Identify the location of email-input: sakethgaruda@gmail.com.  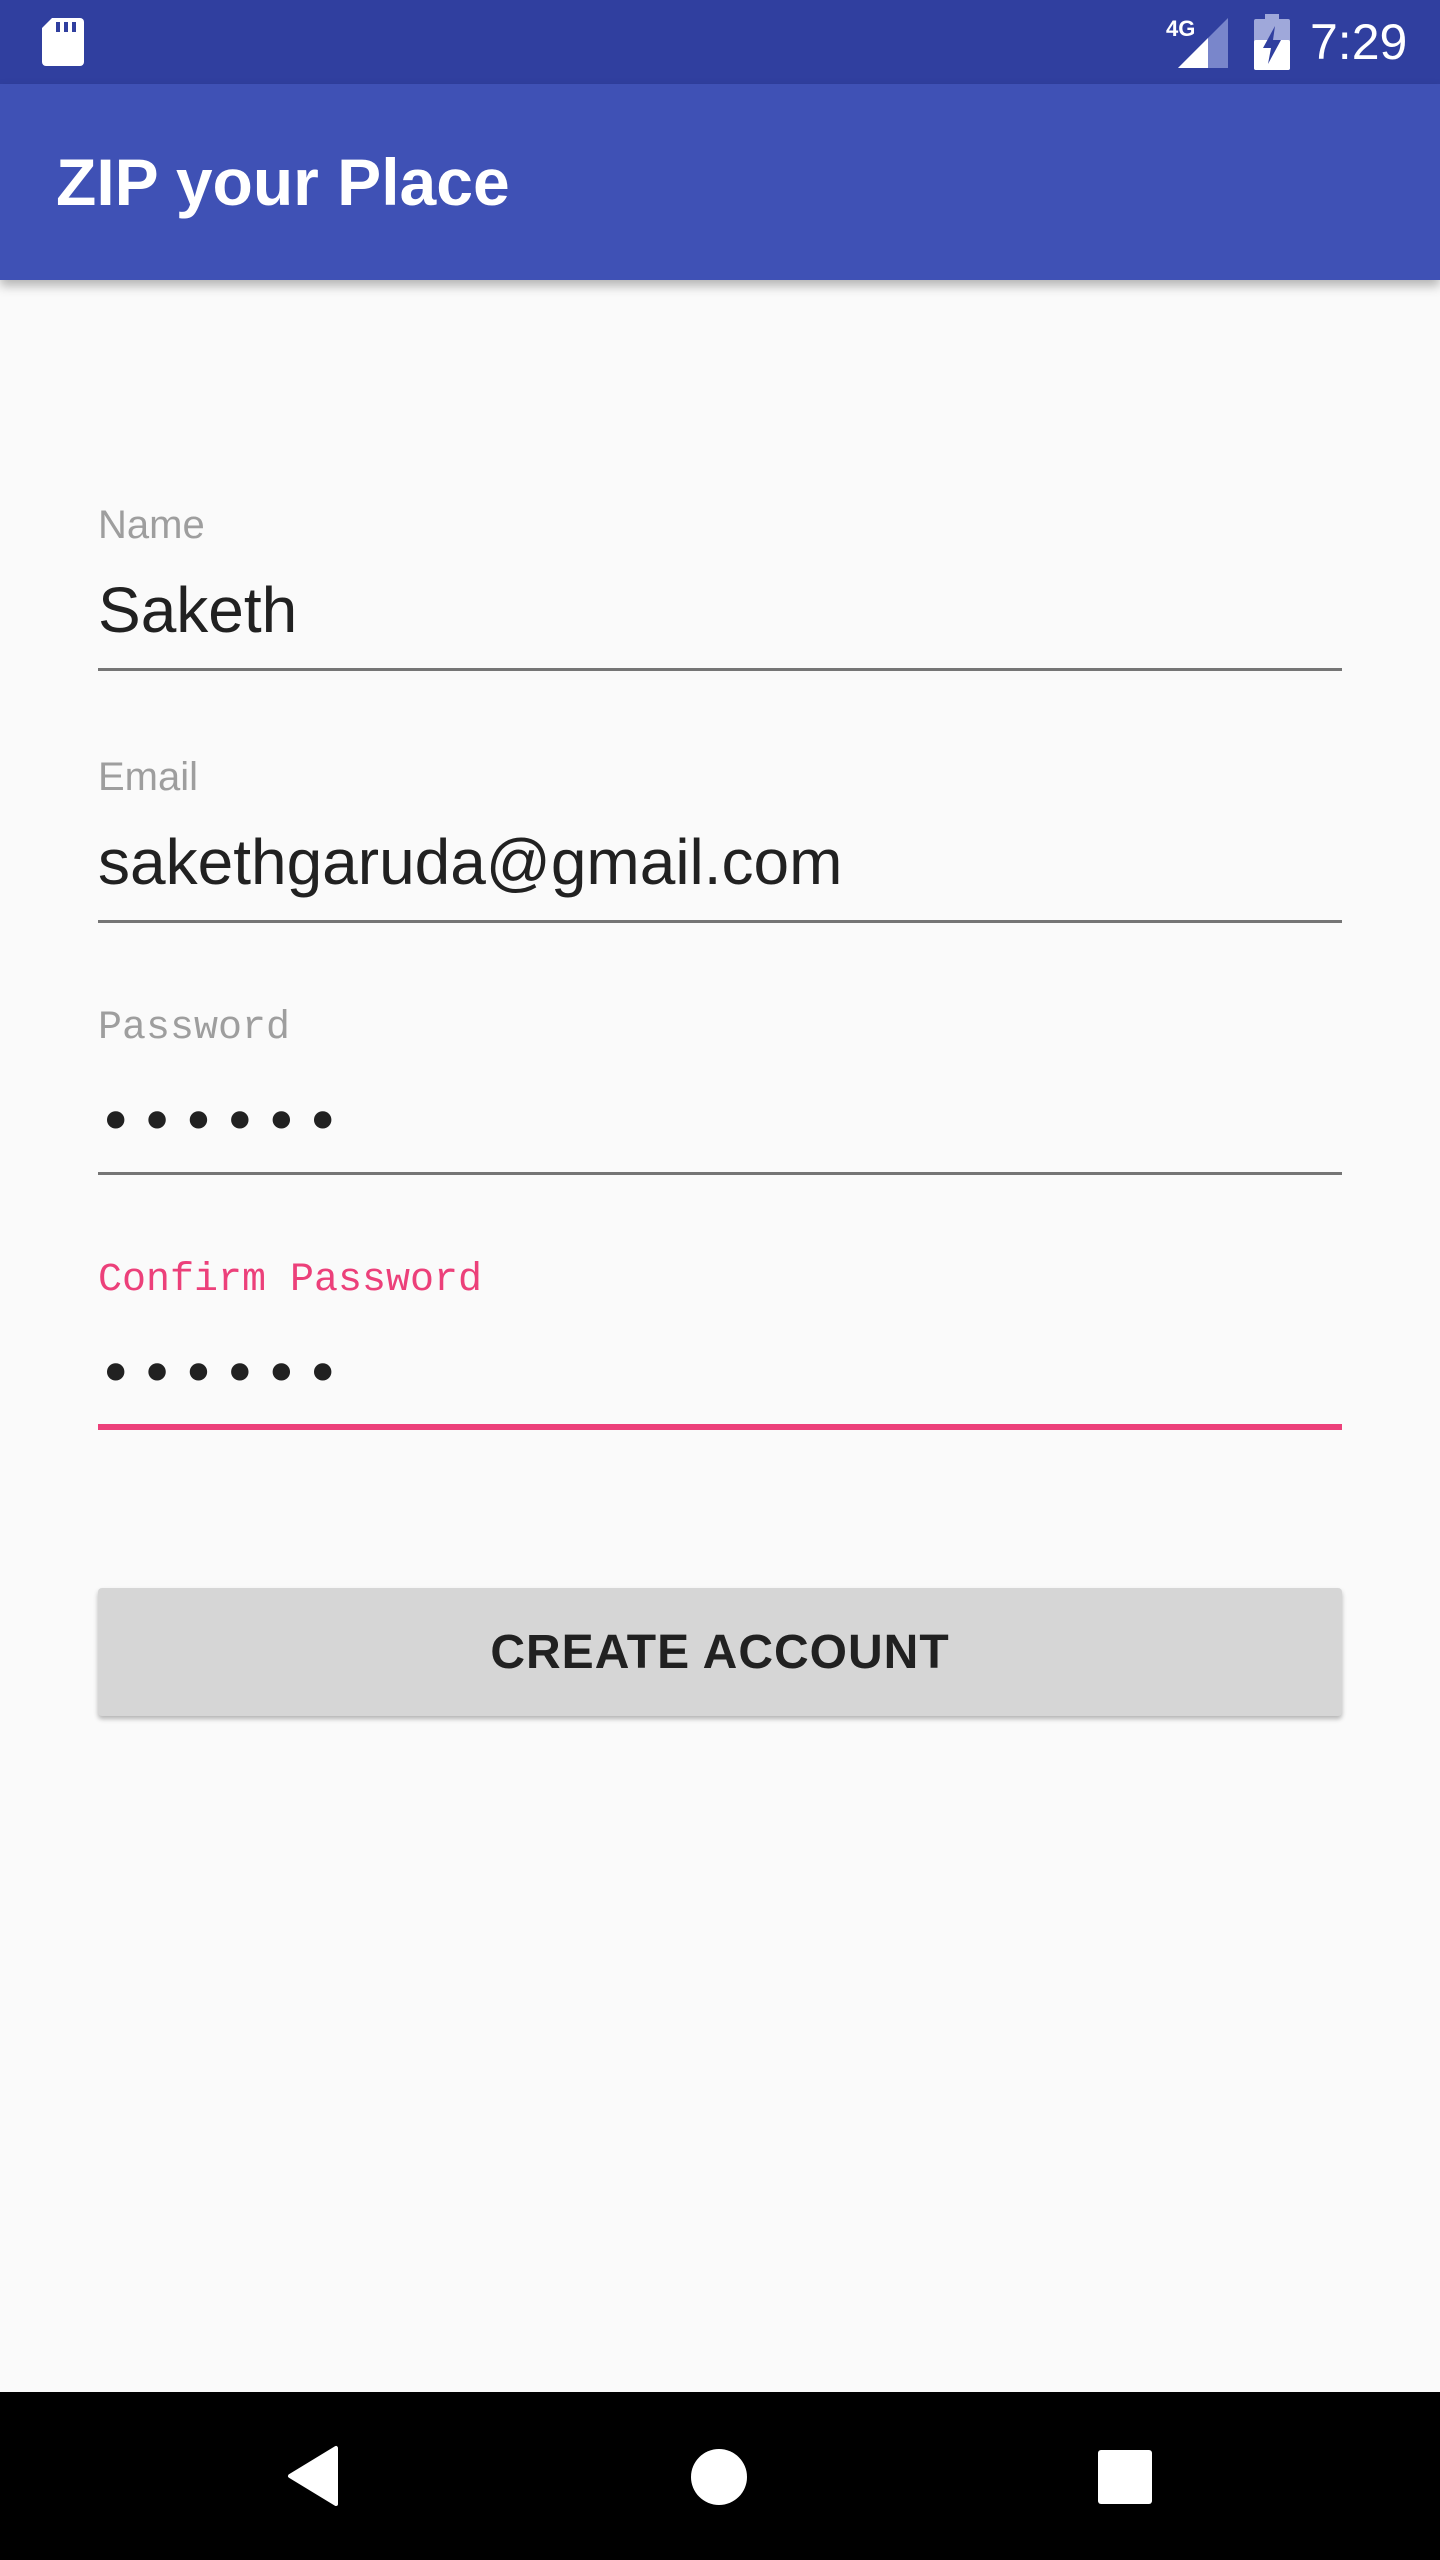
(470, 862).